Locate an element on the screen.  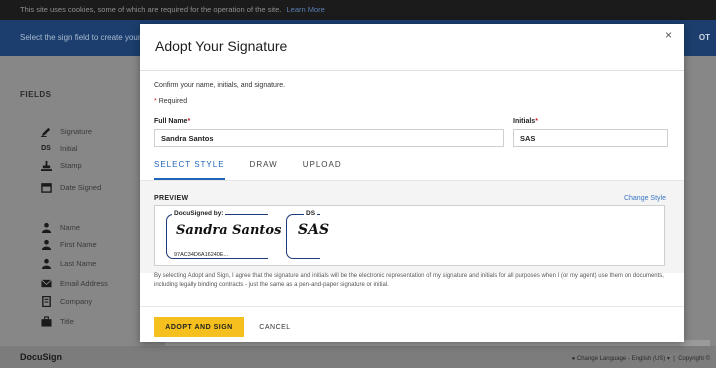
tab-upload: UPLOAD is located at coordinates (322, 170).